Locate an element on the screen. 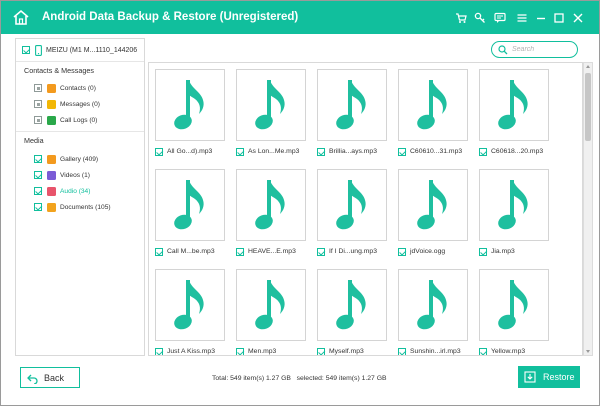  sidebar-item-videos: Videos (1) is located at coordinates (62, 175).